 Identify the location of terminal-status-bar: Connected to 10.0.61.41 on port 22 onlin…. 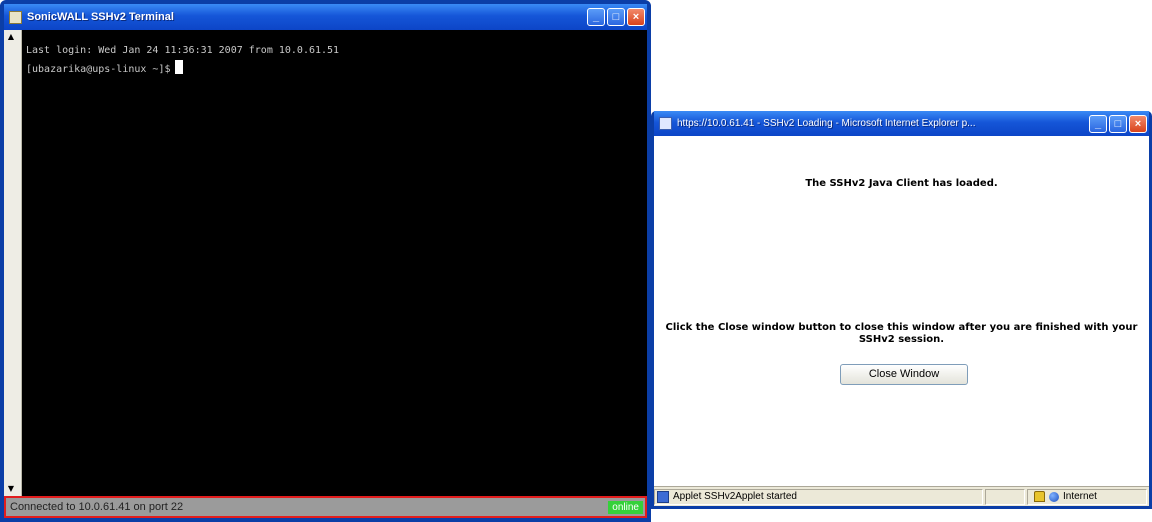
(325, 507).